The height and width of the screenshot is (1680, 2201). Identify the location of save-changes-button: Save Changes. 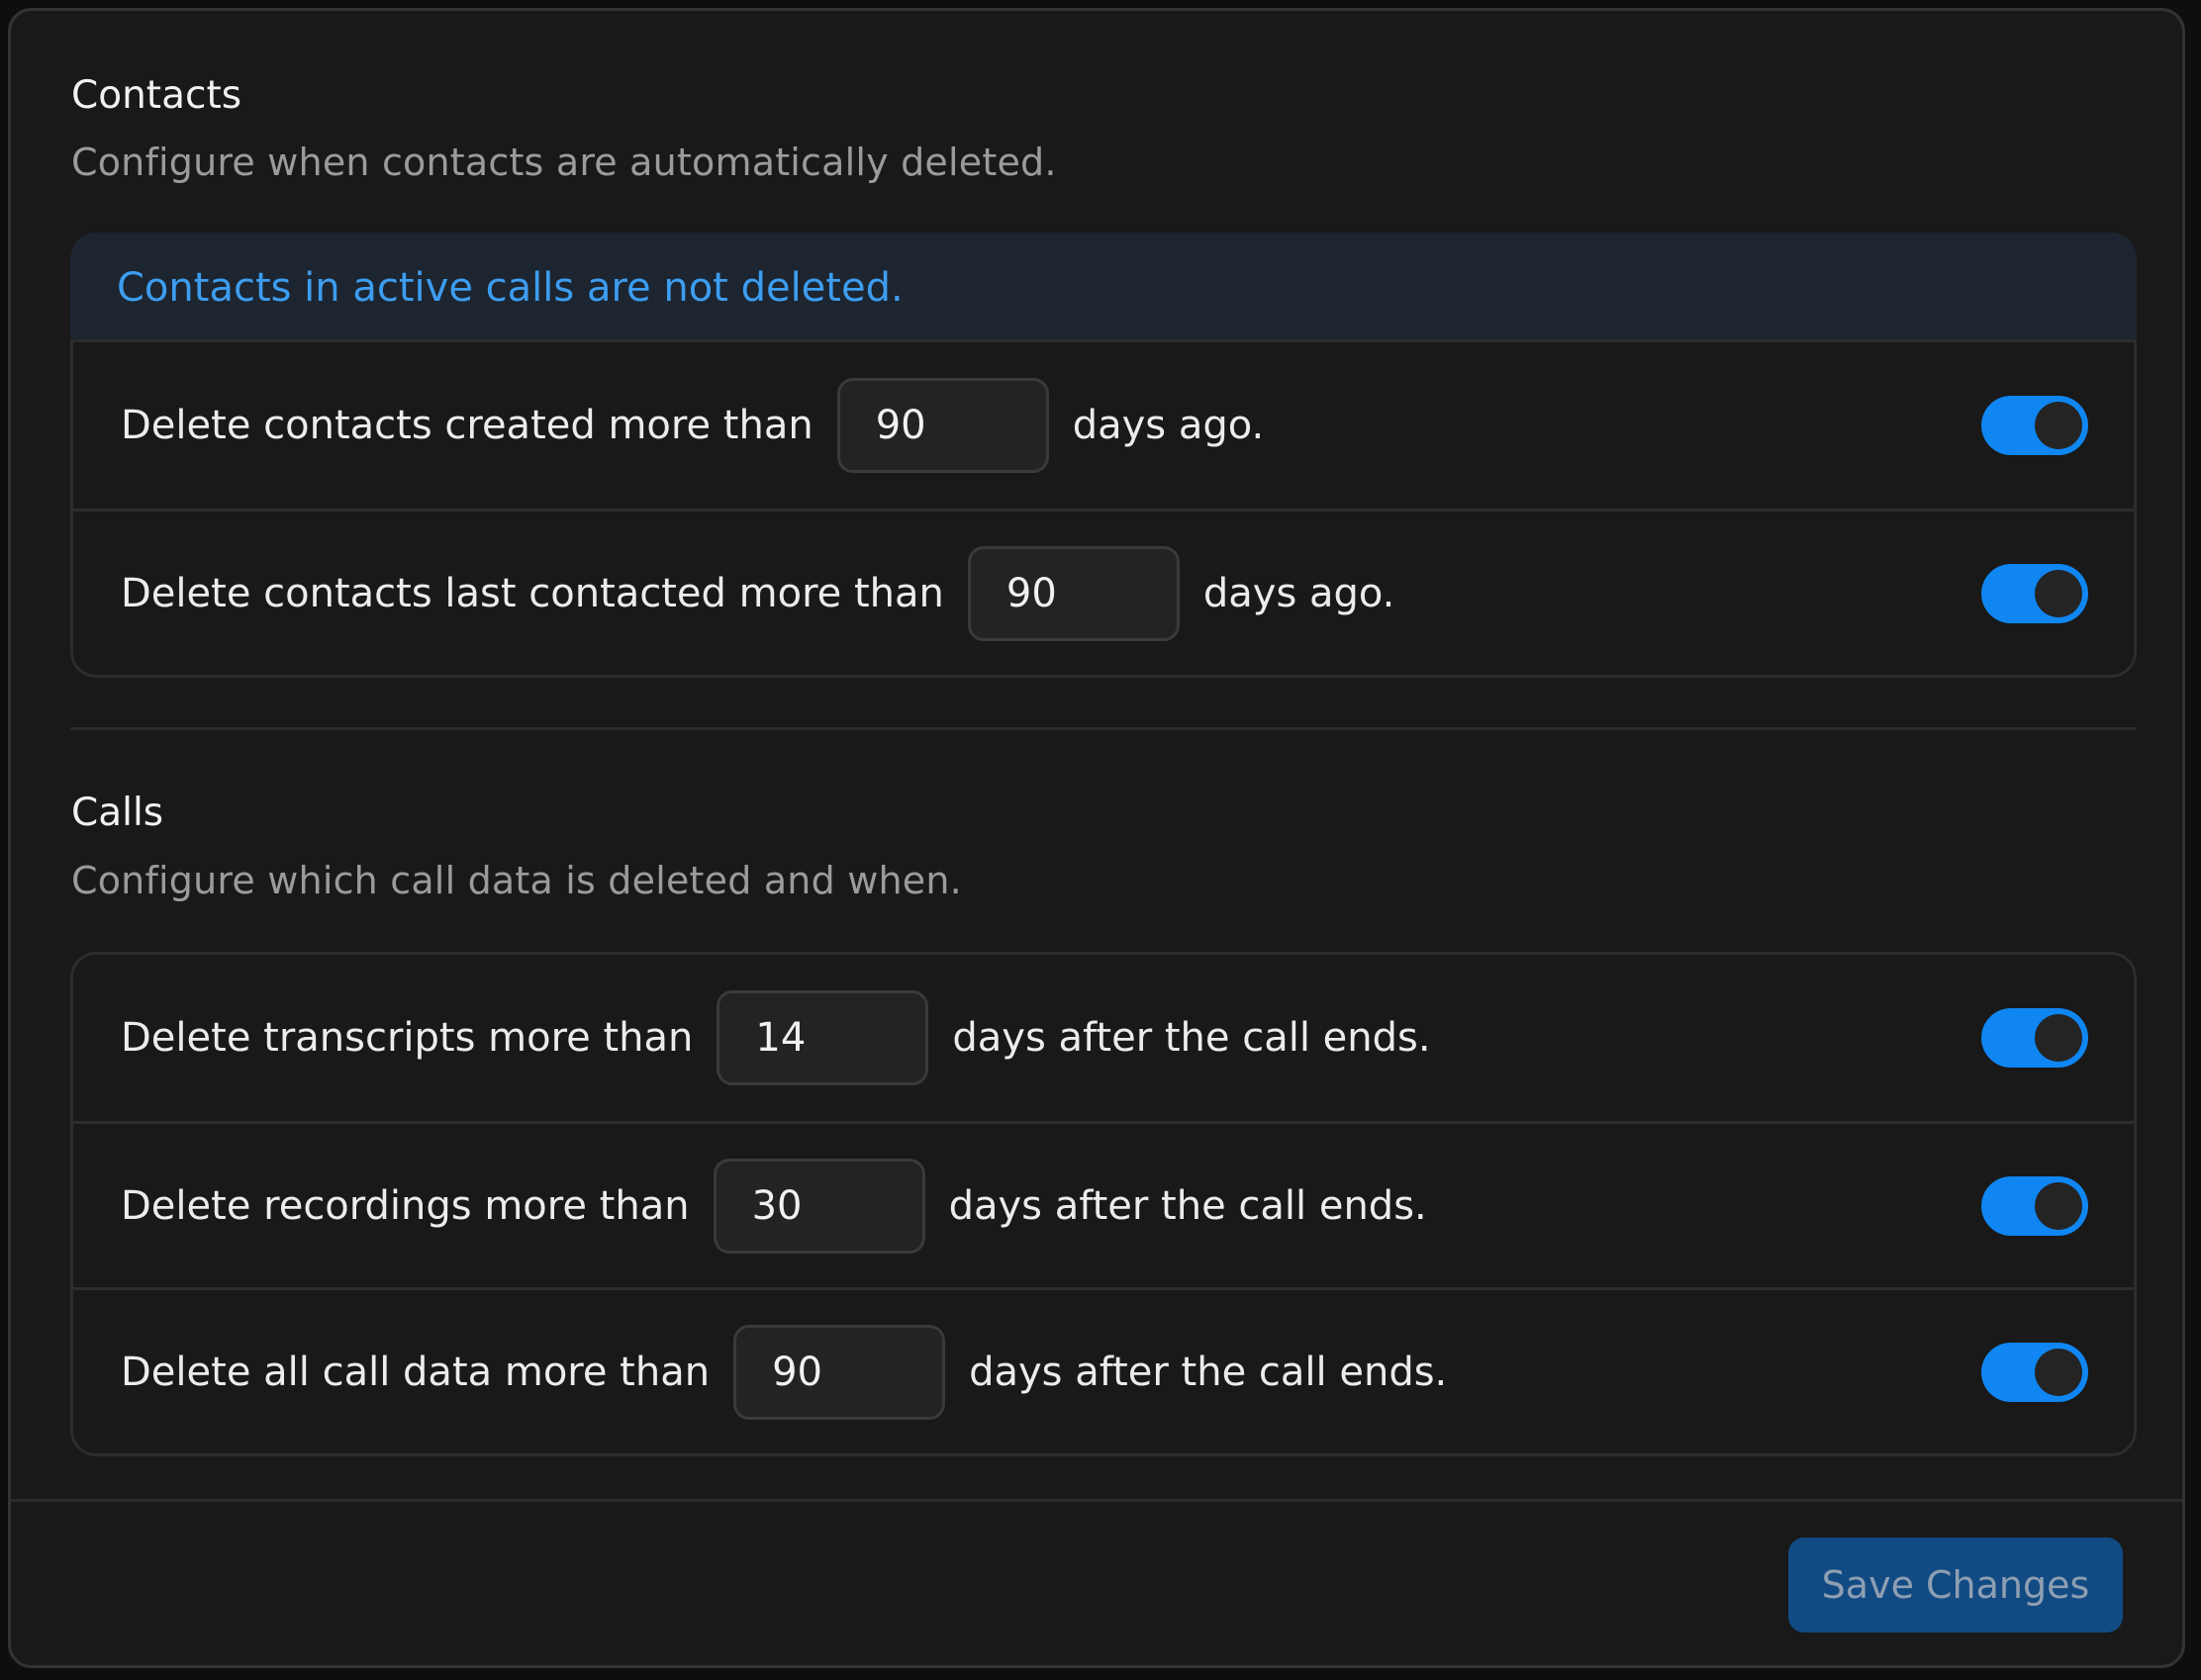
(1955, 1585).